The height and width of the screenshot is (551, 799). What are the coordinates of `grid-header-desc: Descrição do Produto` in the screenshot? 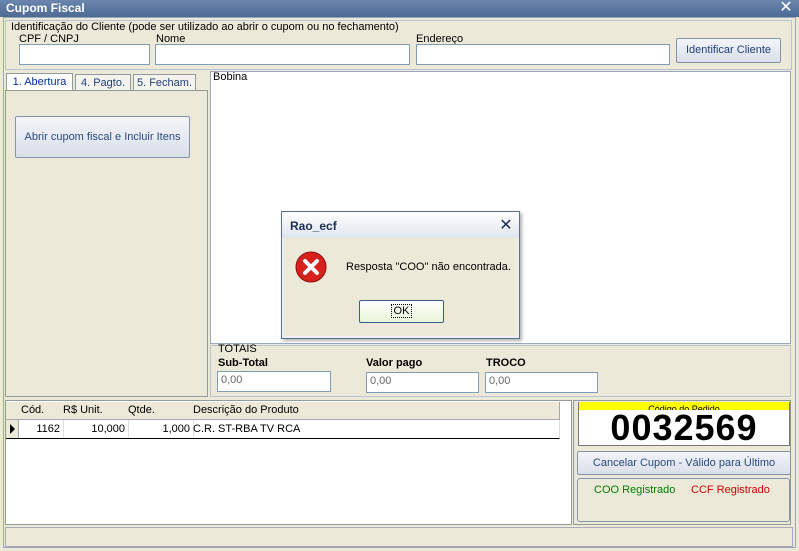 It's located at (375, 411).